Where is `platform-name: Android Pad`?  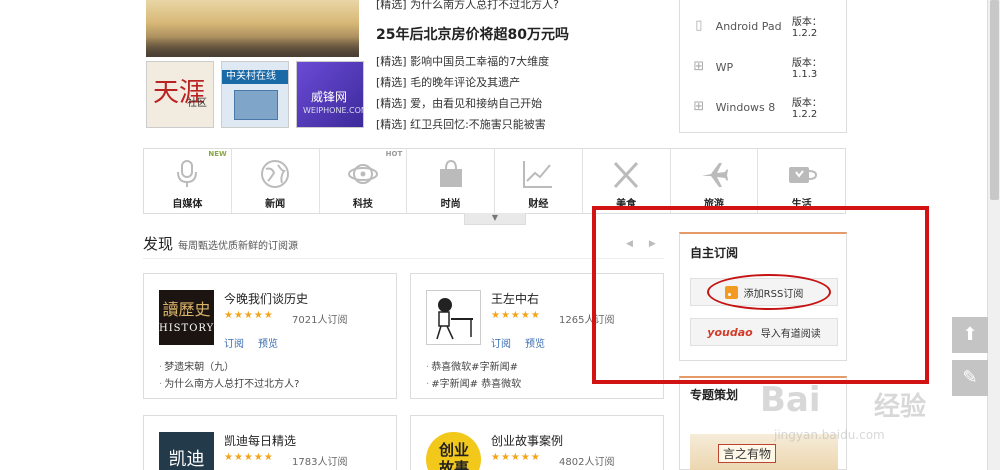 platform-name: Android Pad is located at coordinates (748, 26).